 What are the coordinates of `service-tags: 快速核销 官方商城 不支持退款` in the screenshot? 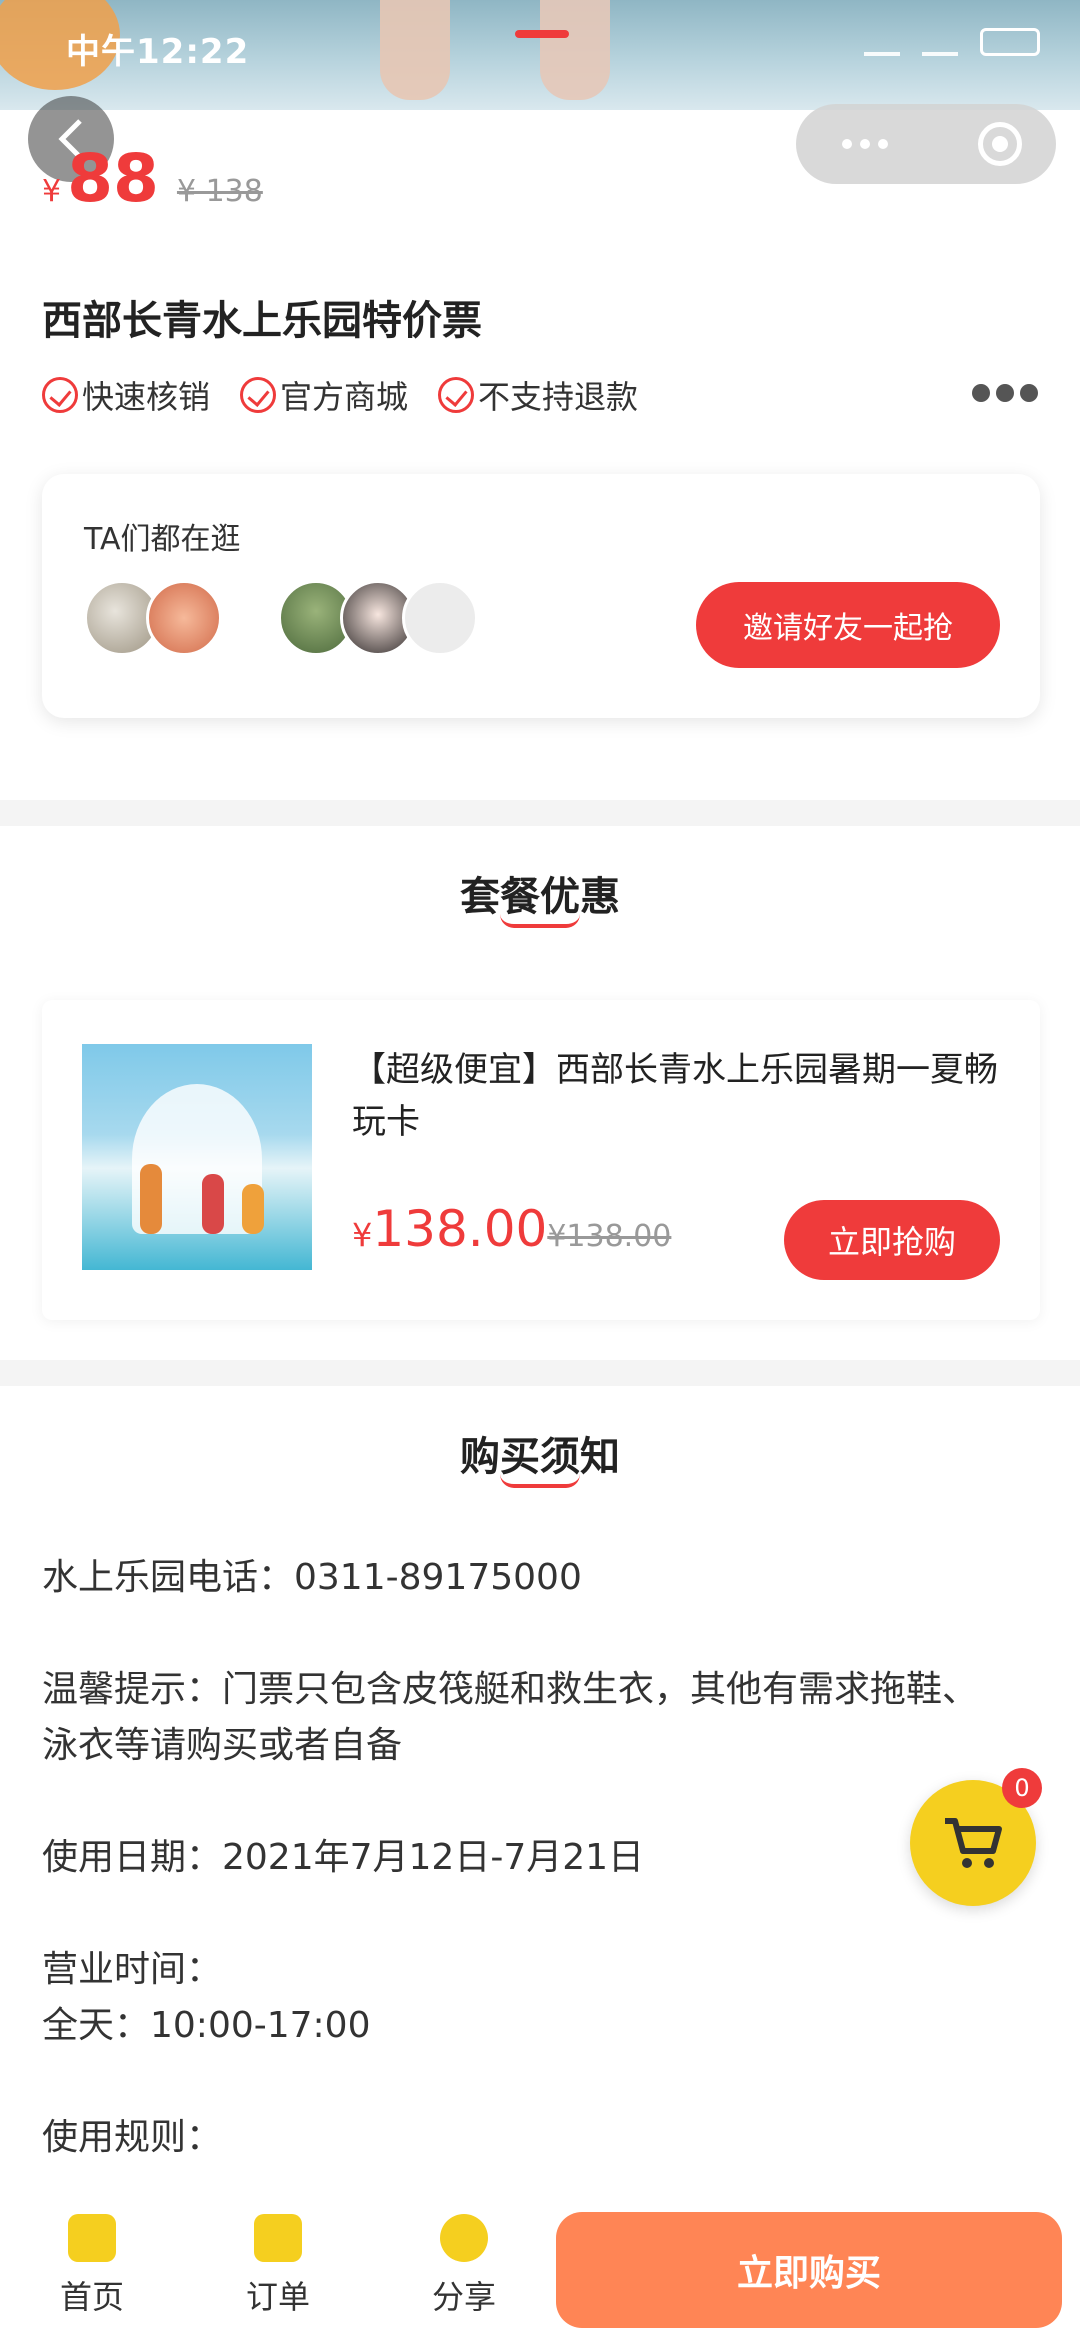 It's located at (340, 395).